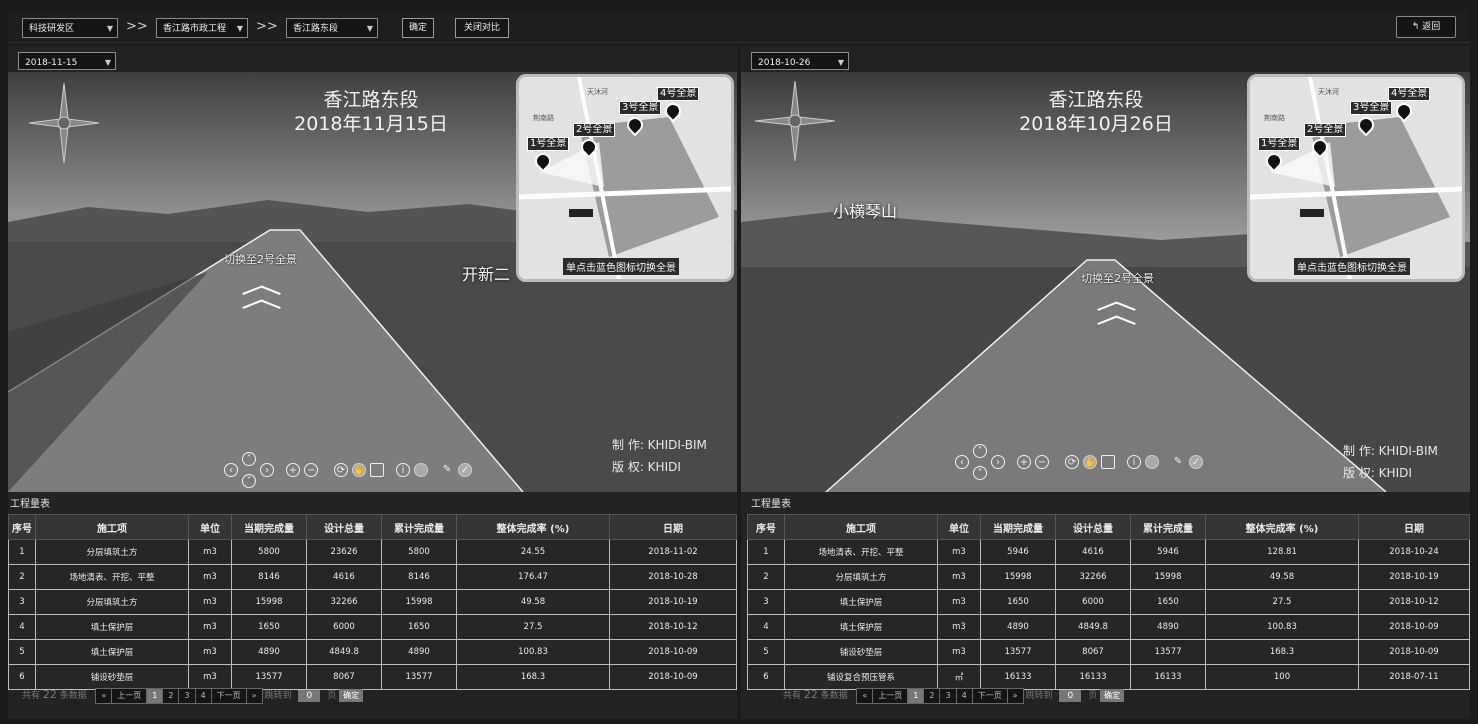  I want to click on table-row: 1 分层填筑土方 m3 5800 23626 5800 24.55 2018-11-02, so click(372, 552).